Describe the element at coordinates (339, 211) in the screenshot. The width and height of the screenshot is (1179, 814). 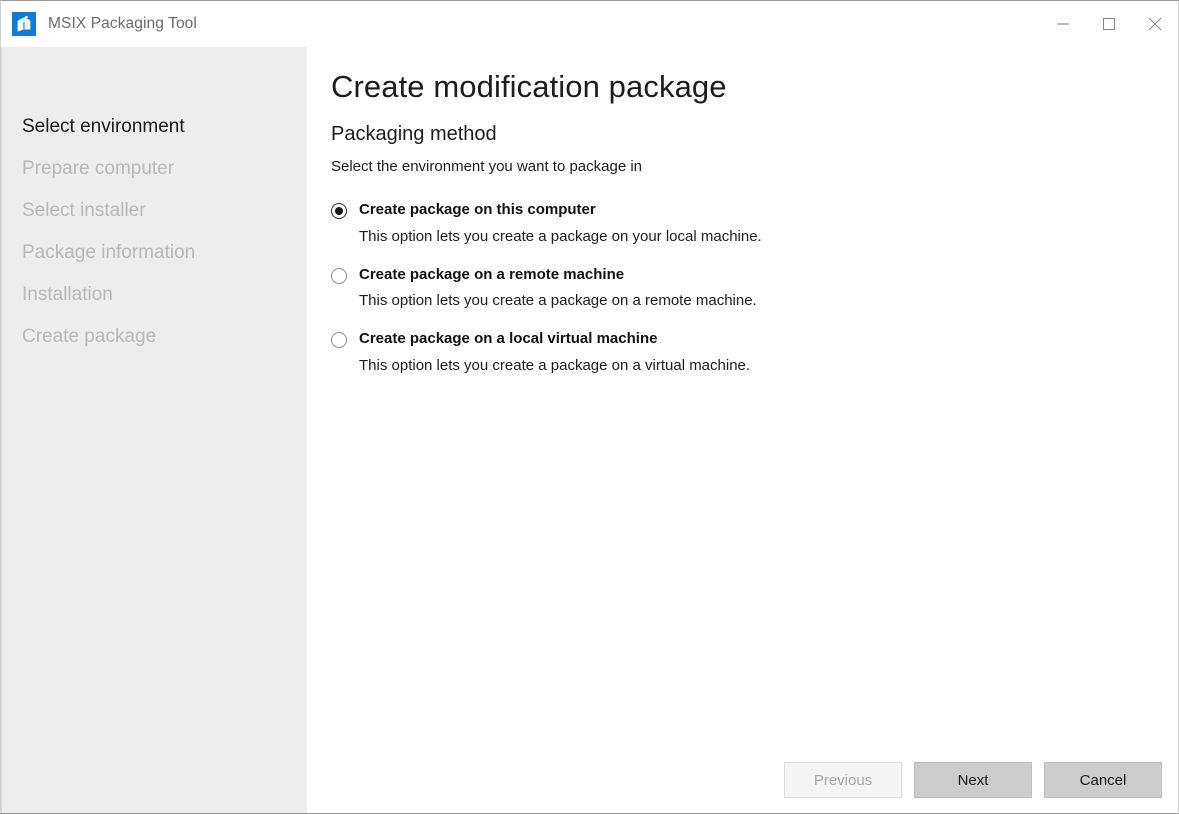
I see `radio-create-on-this-computer` at that location.